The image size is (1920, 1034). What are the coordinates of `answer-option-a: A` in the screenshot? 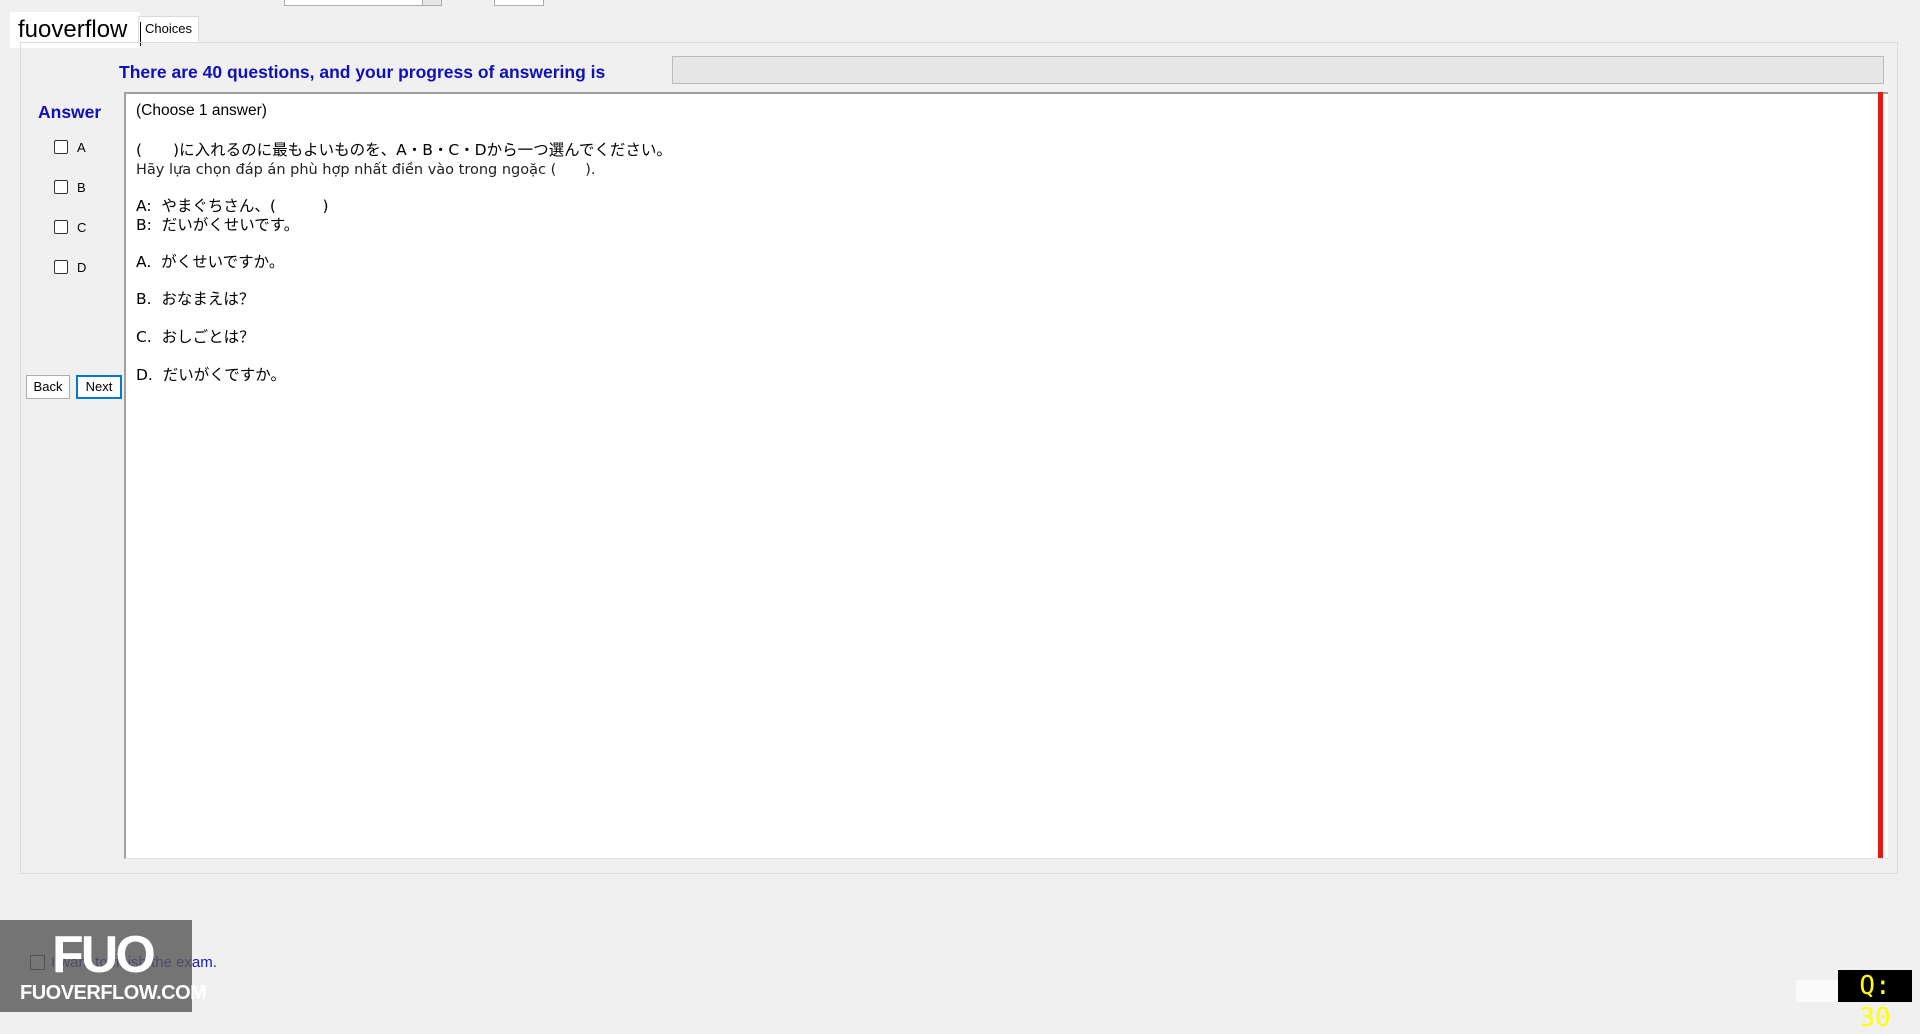 It's located at (70, 147).